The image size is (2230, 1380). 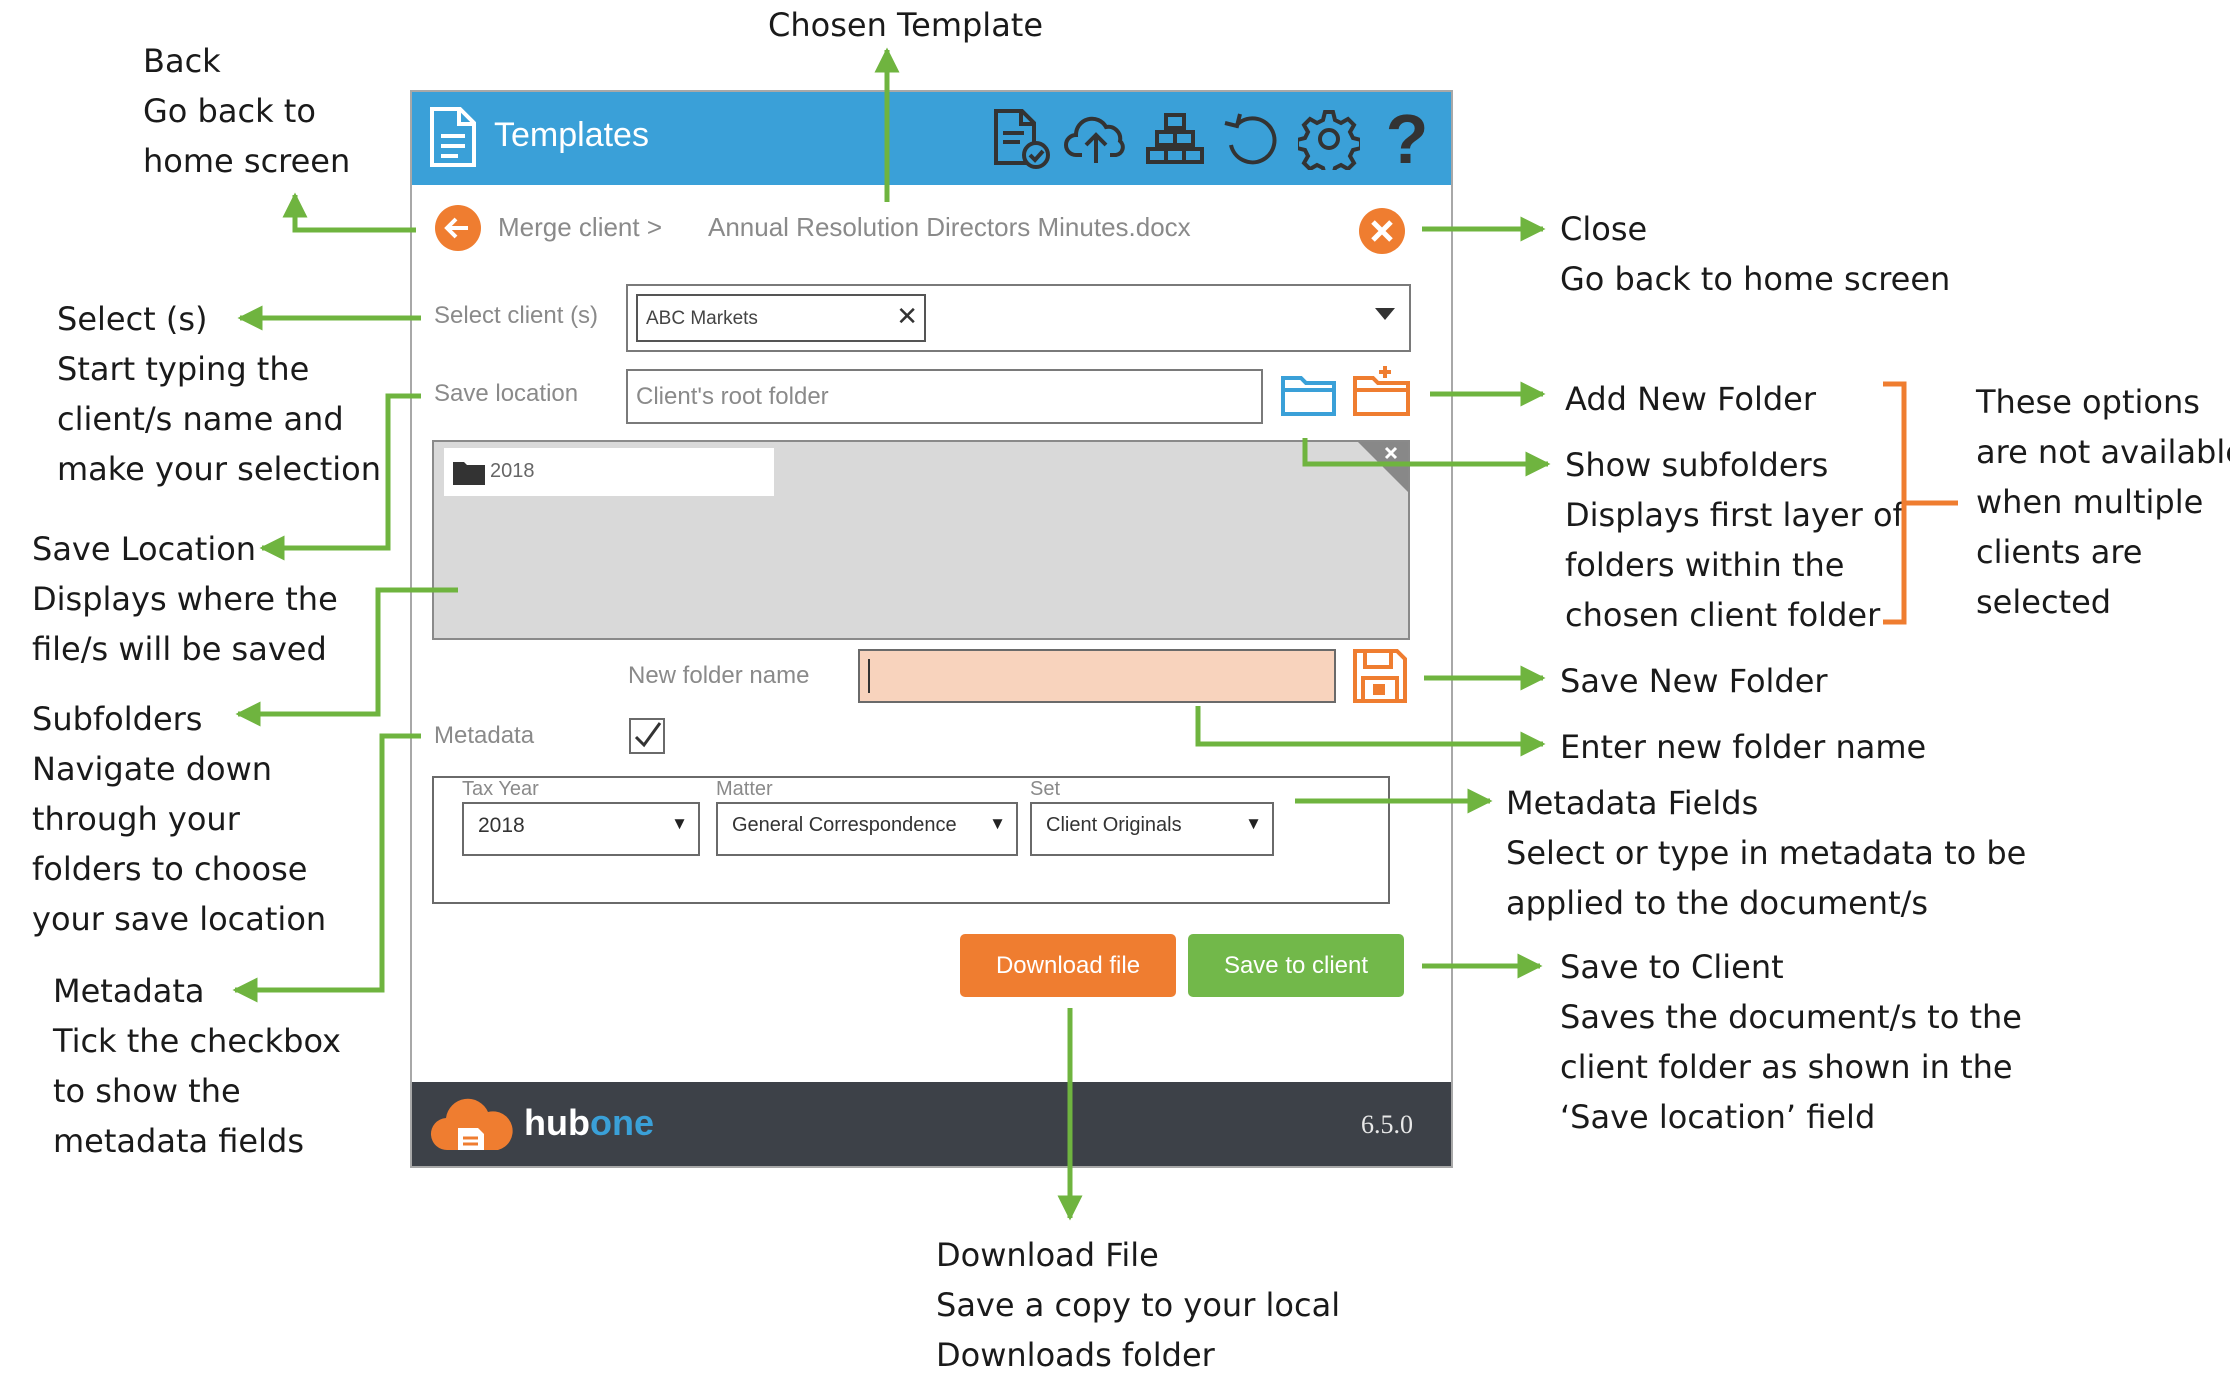 What do you see at coordinates (921, 540) in the screenshot?
I see `subfolder-panel: 2018` at bounding box center [921, 540].